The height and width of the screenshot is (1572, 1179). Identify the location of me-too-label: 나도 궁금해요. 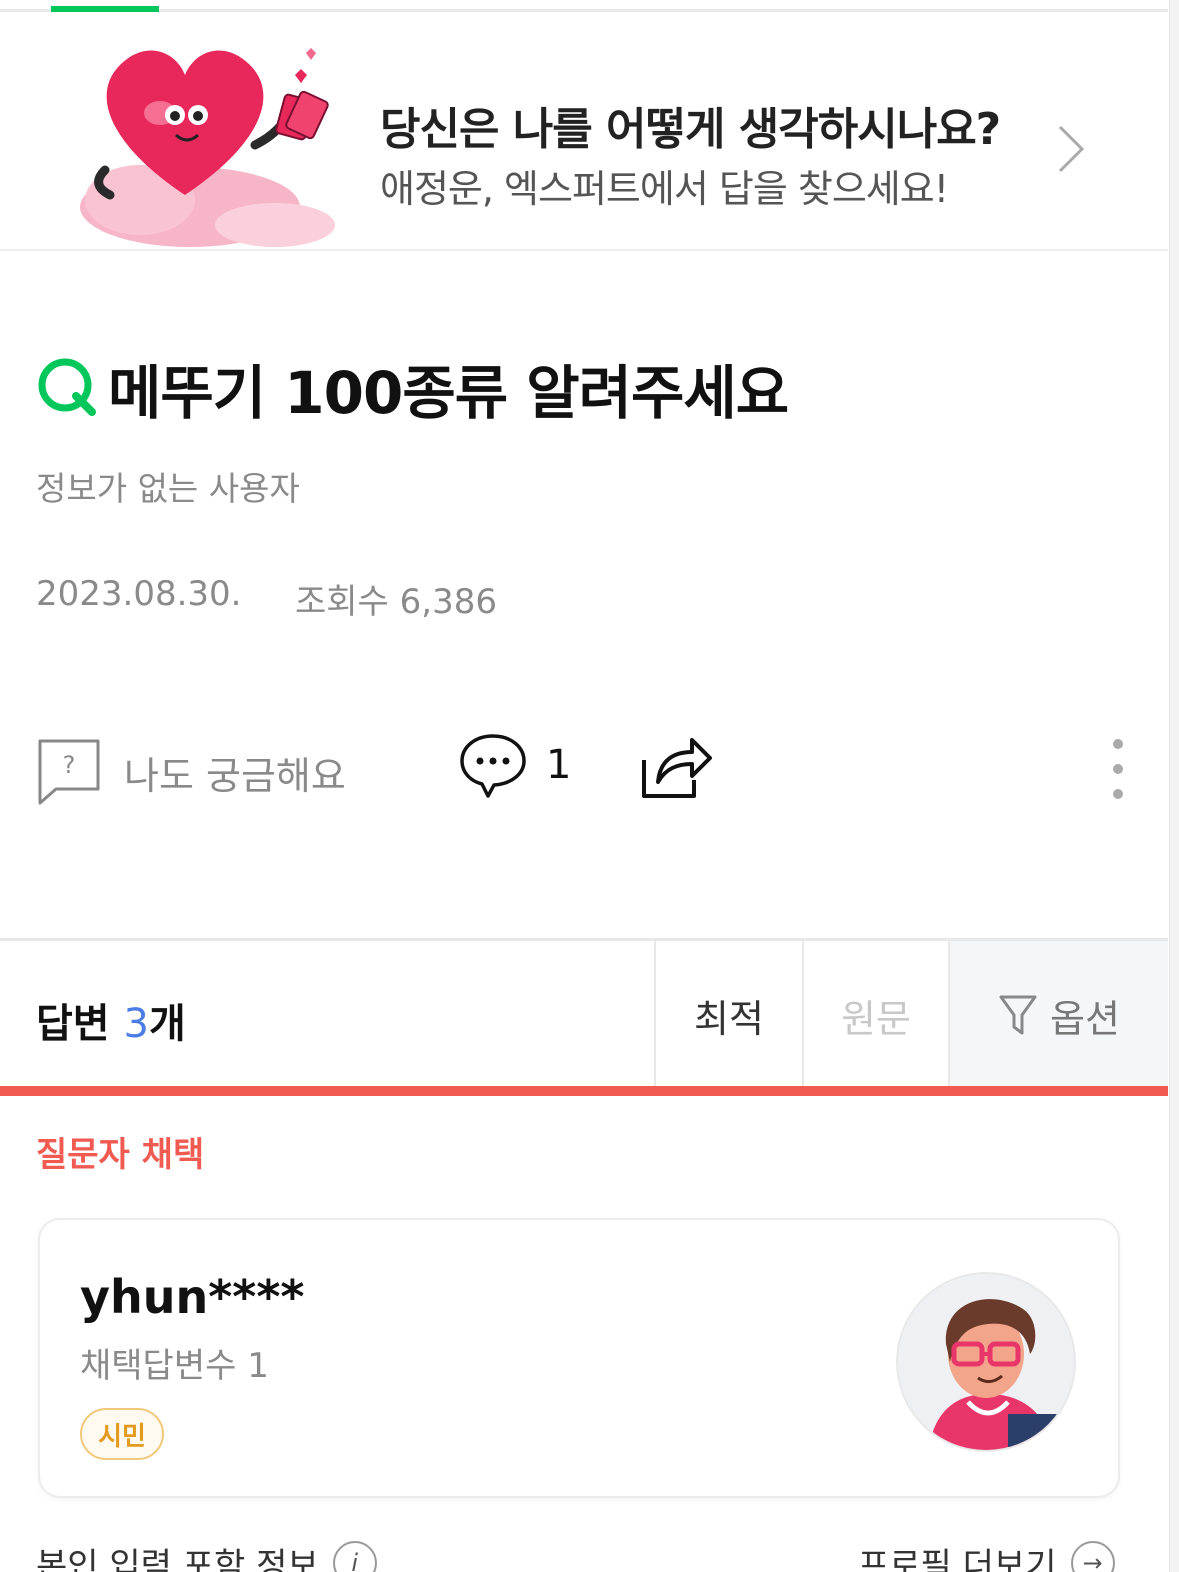
(235, 775).